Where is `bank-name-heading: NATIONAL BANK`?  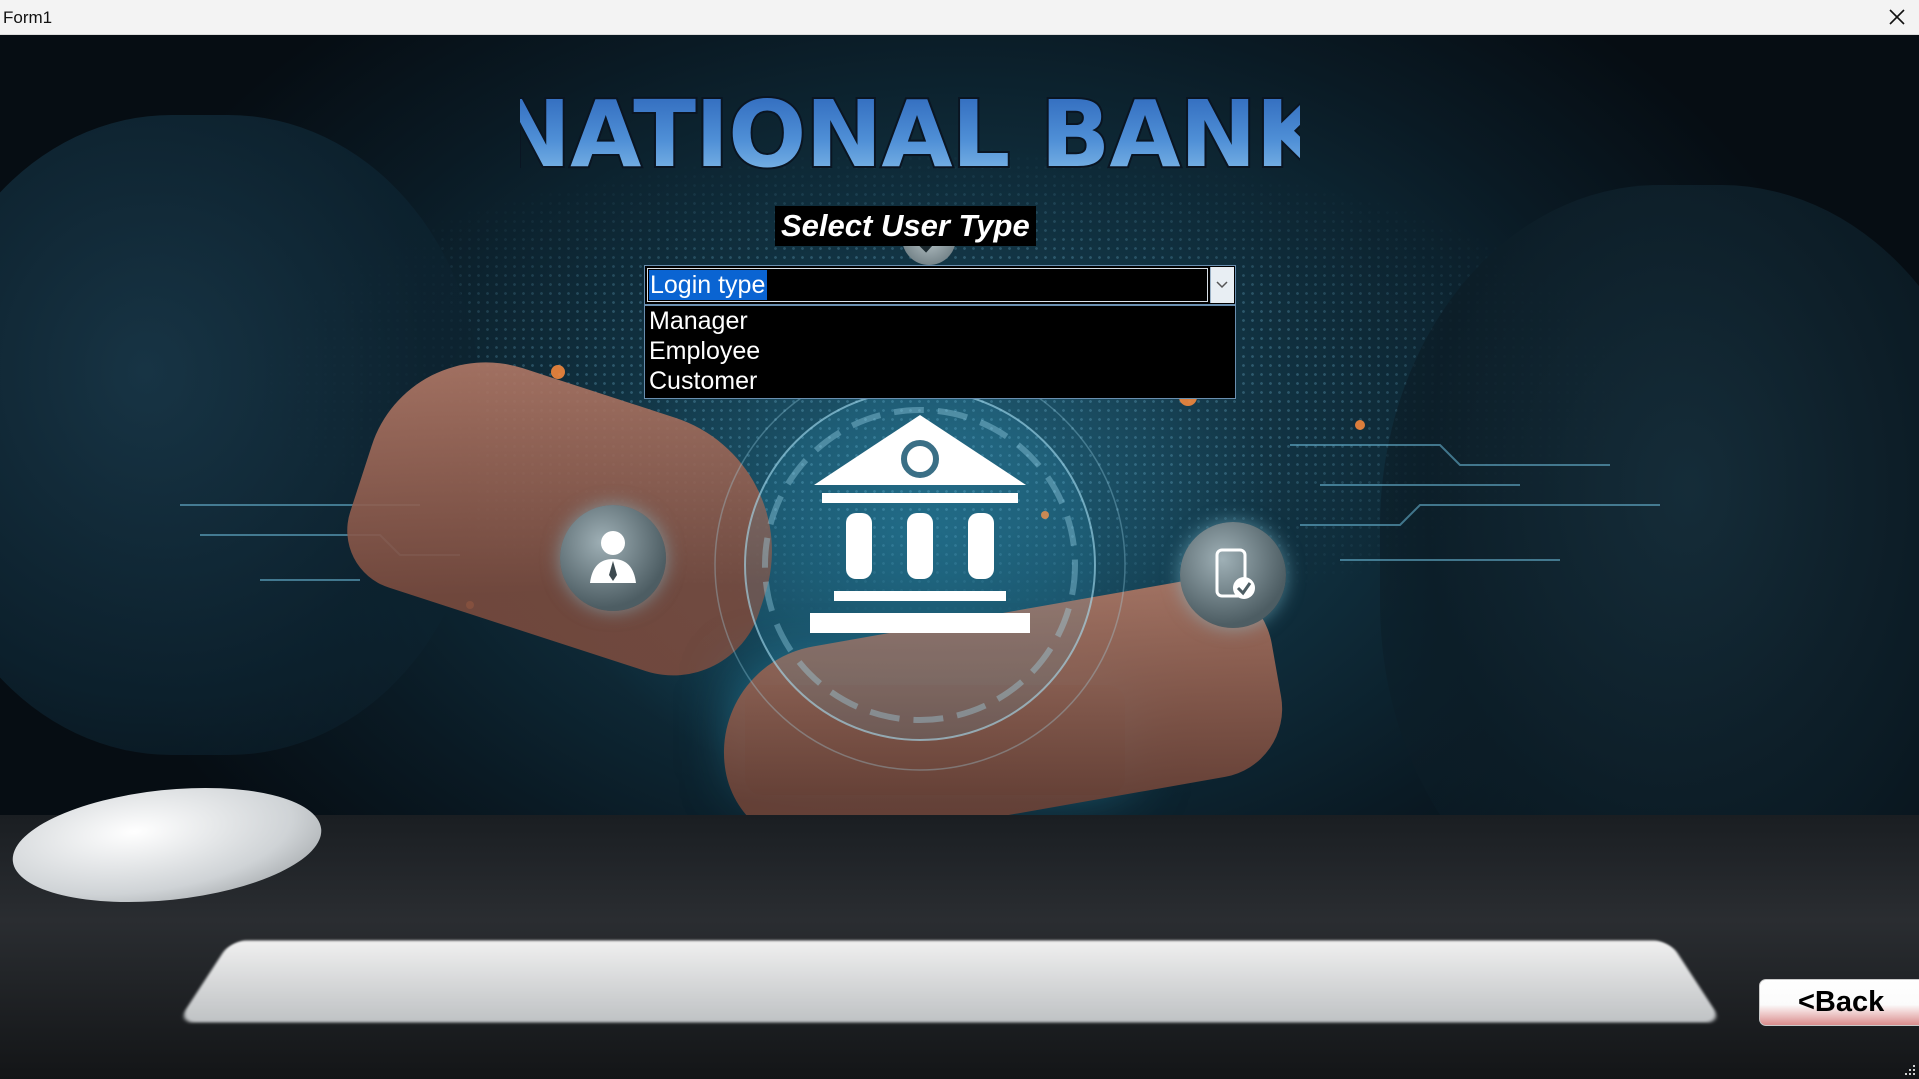 bank-name-heading: NATIONAL BANK is located at coordinates (910, 132).